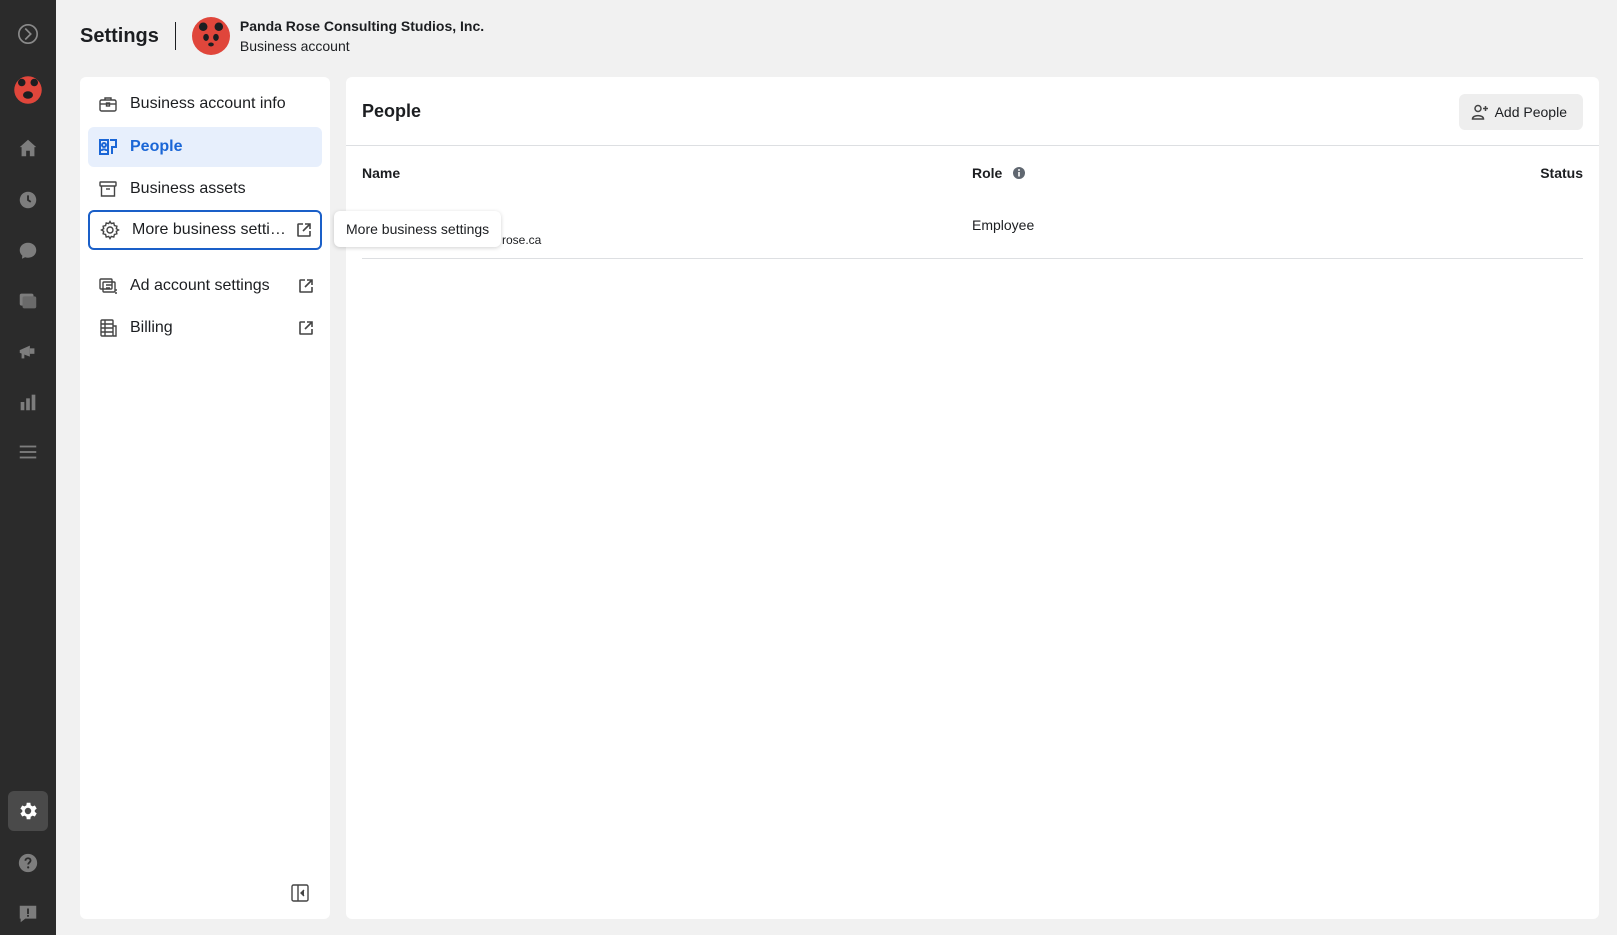 The image size is (1617, 935). Describe the element at coordinates (28, 352) in the screenshot. I see `ads-icon` at that location.